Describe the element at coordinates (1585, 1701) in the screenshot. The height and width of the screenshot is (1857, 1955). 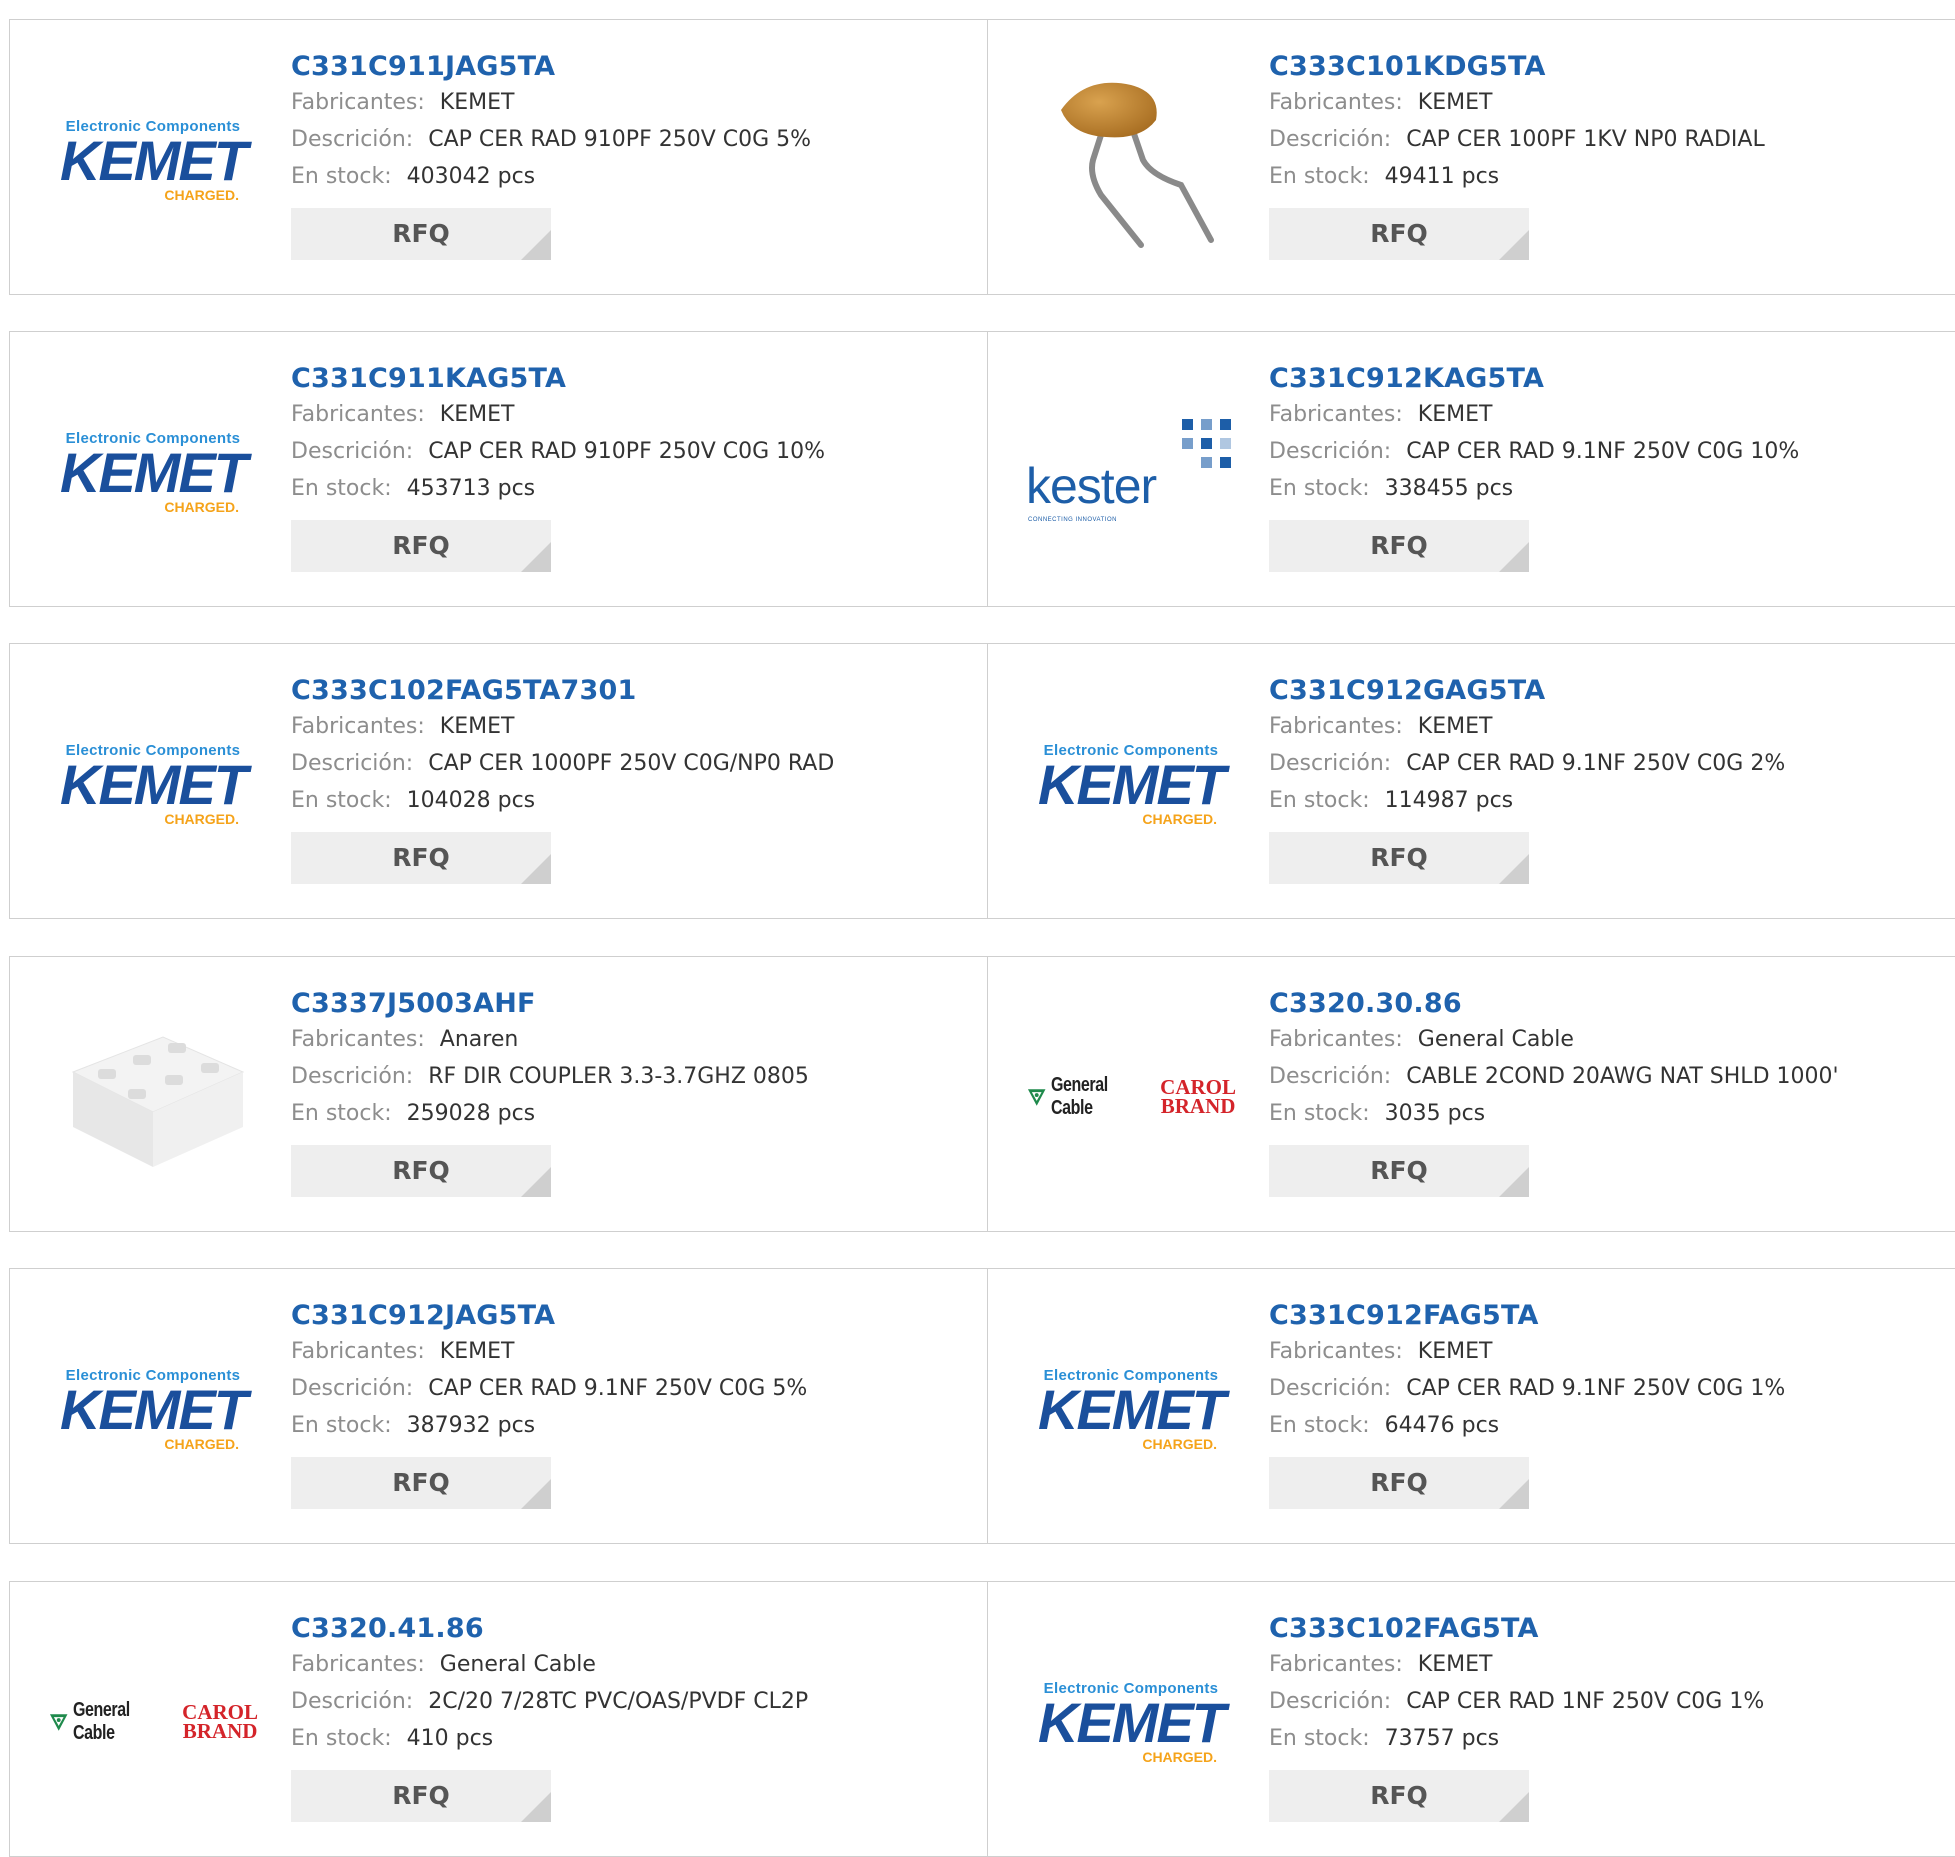
I see `description-value: CAP CER RAD 1NF 250V C0G 1%` at that location.